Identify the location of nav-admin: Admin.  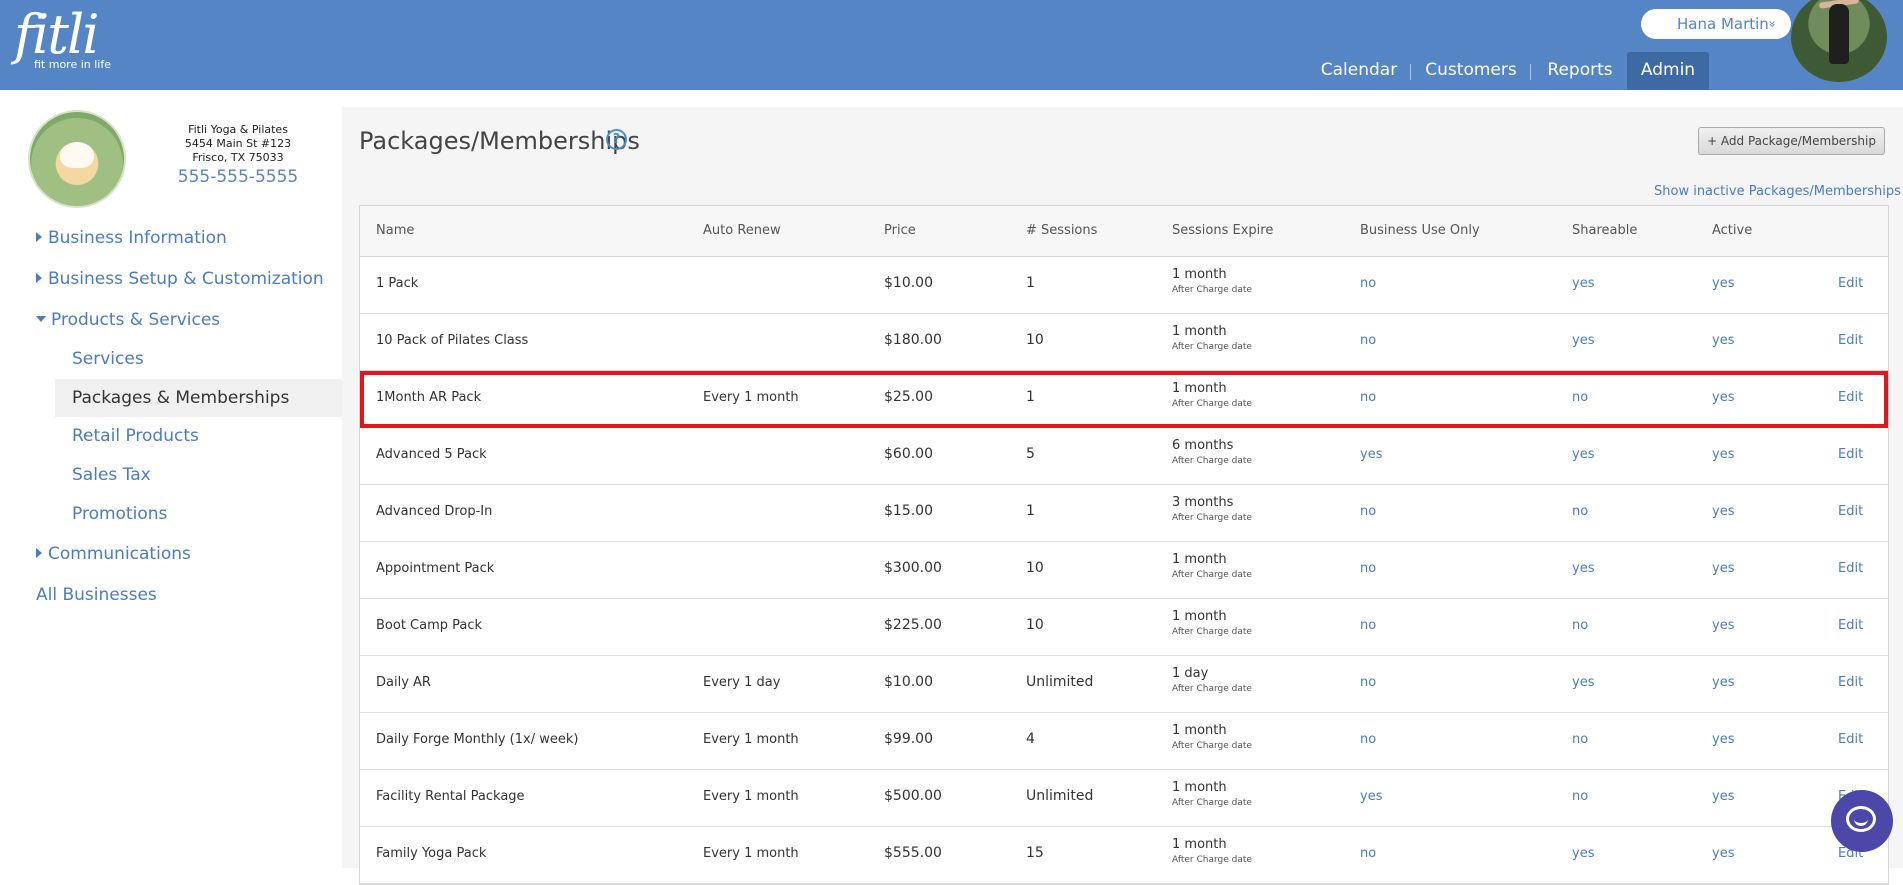
(1668, 71).